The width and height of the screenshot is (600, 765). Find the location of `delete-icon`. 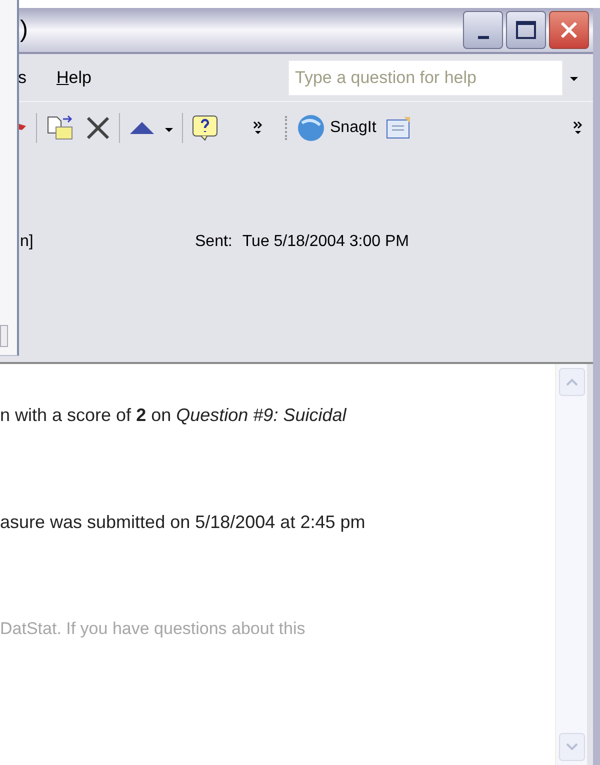

delete-icon is located at coordinates (98, 128).